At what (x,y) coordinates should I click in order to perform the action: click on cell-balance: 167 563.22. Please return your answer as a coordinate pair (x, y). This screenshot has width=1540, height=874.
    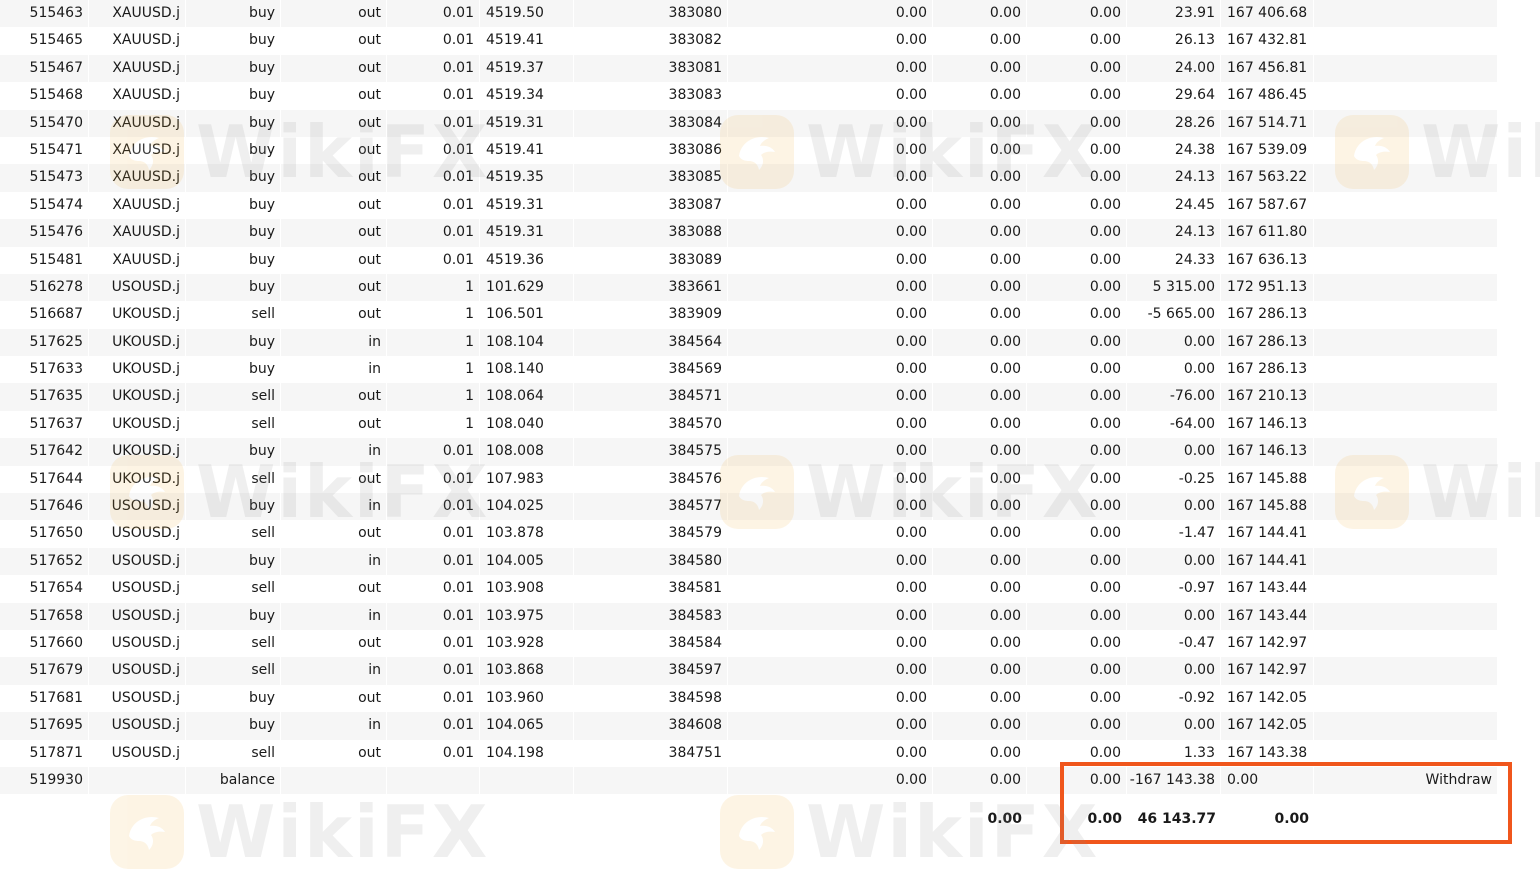
    Looking at the image, I should click on (1267, 178).